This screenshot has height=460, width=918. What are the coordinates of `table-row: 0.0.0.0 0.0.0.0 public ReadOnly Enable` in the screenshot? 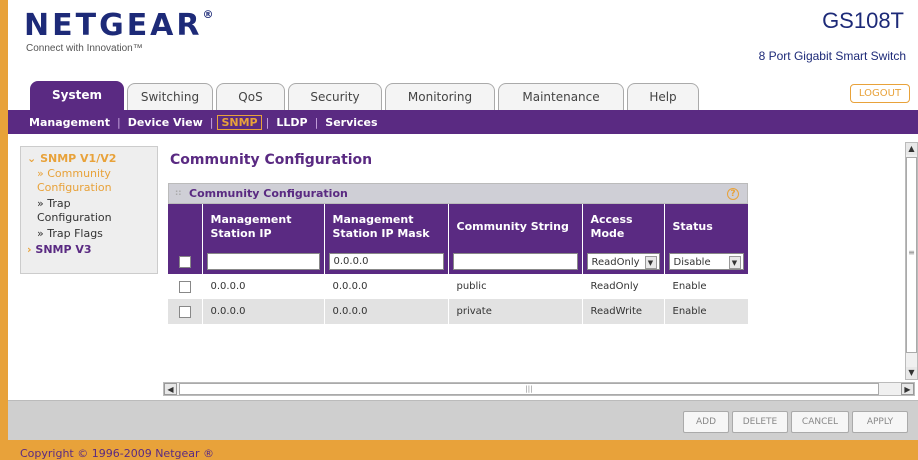 It's located at (458, 286).